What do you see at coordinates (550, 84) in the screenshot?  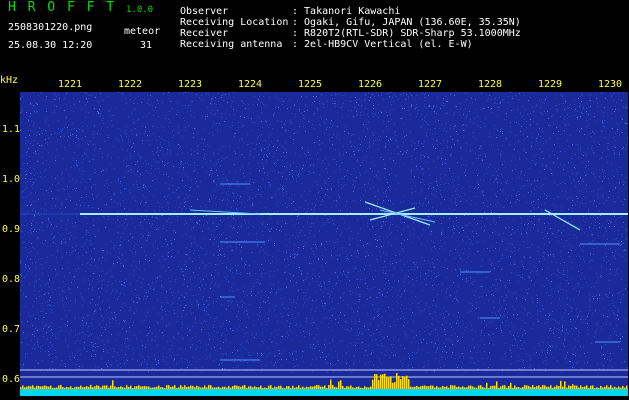 I see `x-tick-label: 1229` at bounding box center [550, 84].